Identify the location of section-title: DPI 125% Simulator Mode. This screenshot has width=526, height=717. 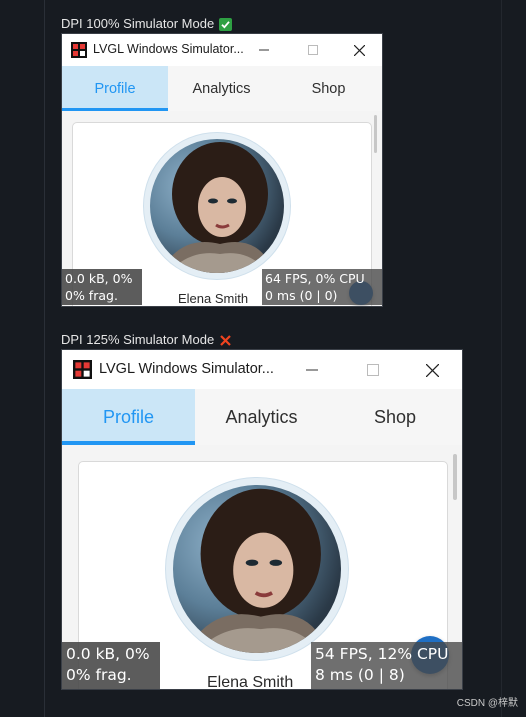
(138, 339).